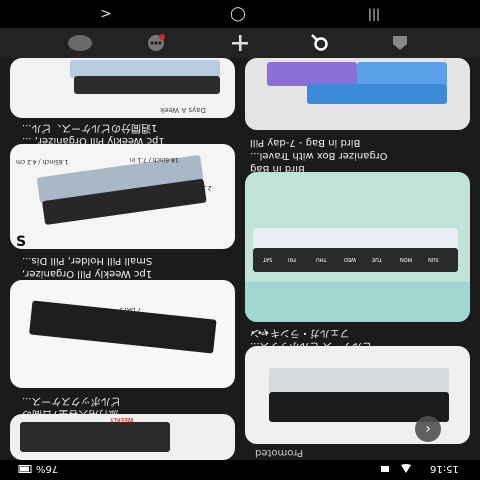  I want to click on tab-profile, so click(80, 43).